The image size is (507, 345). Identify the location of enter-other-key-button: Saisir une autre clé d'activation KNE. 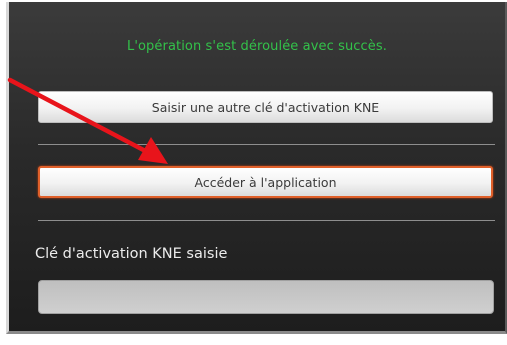
(265, 107).